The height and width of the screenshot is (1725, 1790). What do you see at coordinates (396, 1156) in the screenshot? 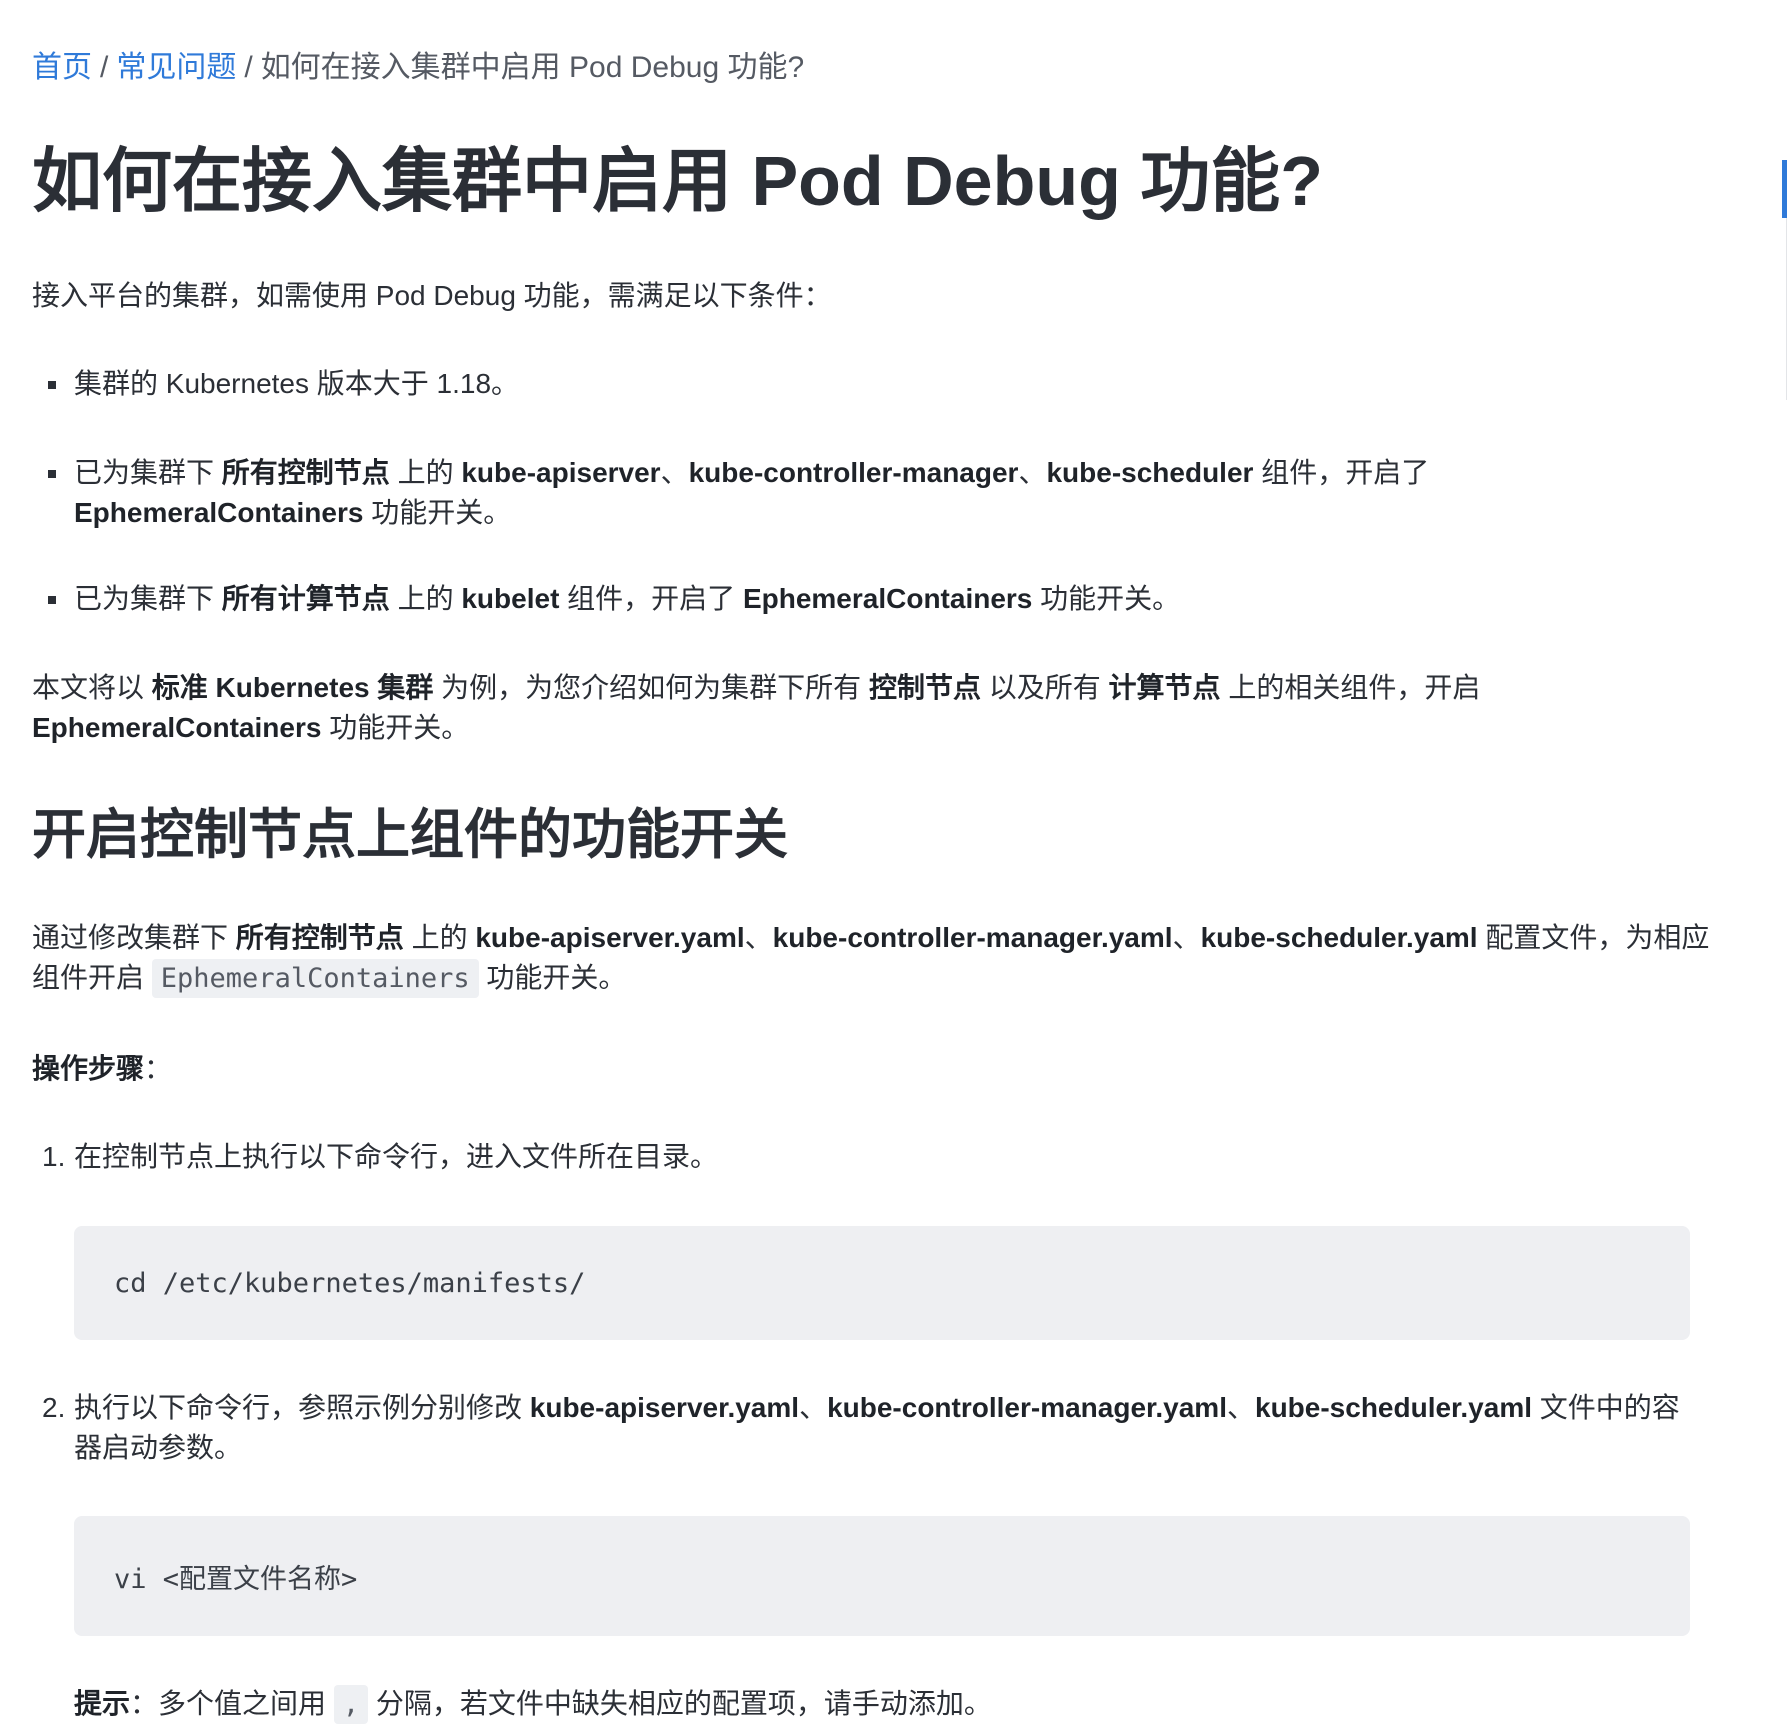
I see `step-text: 在控制节点上执行以下命令行，进入文件所在目录。` at bounding box center [396, 1156].